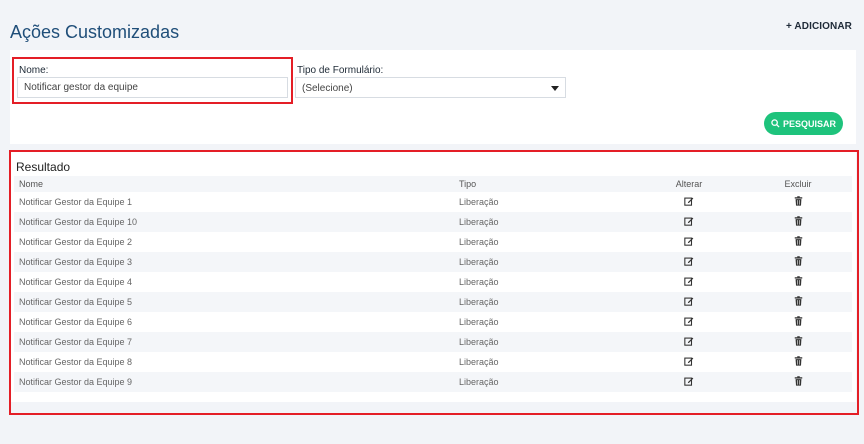  I want to click on add-button: + ADICIONAR, so click(819, 26).